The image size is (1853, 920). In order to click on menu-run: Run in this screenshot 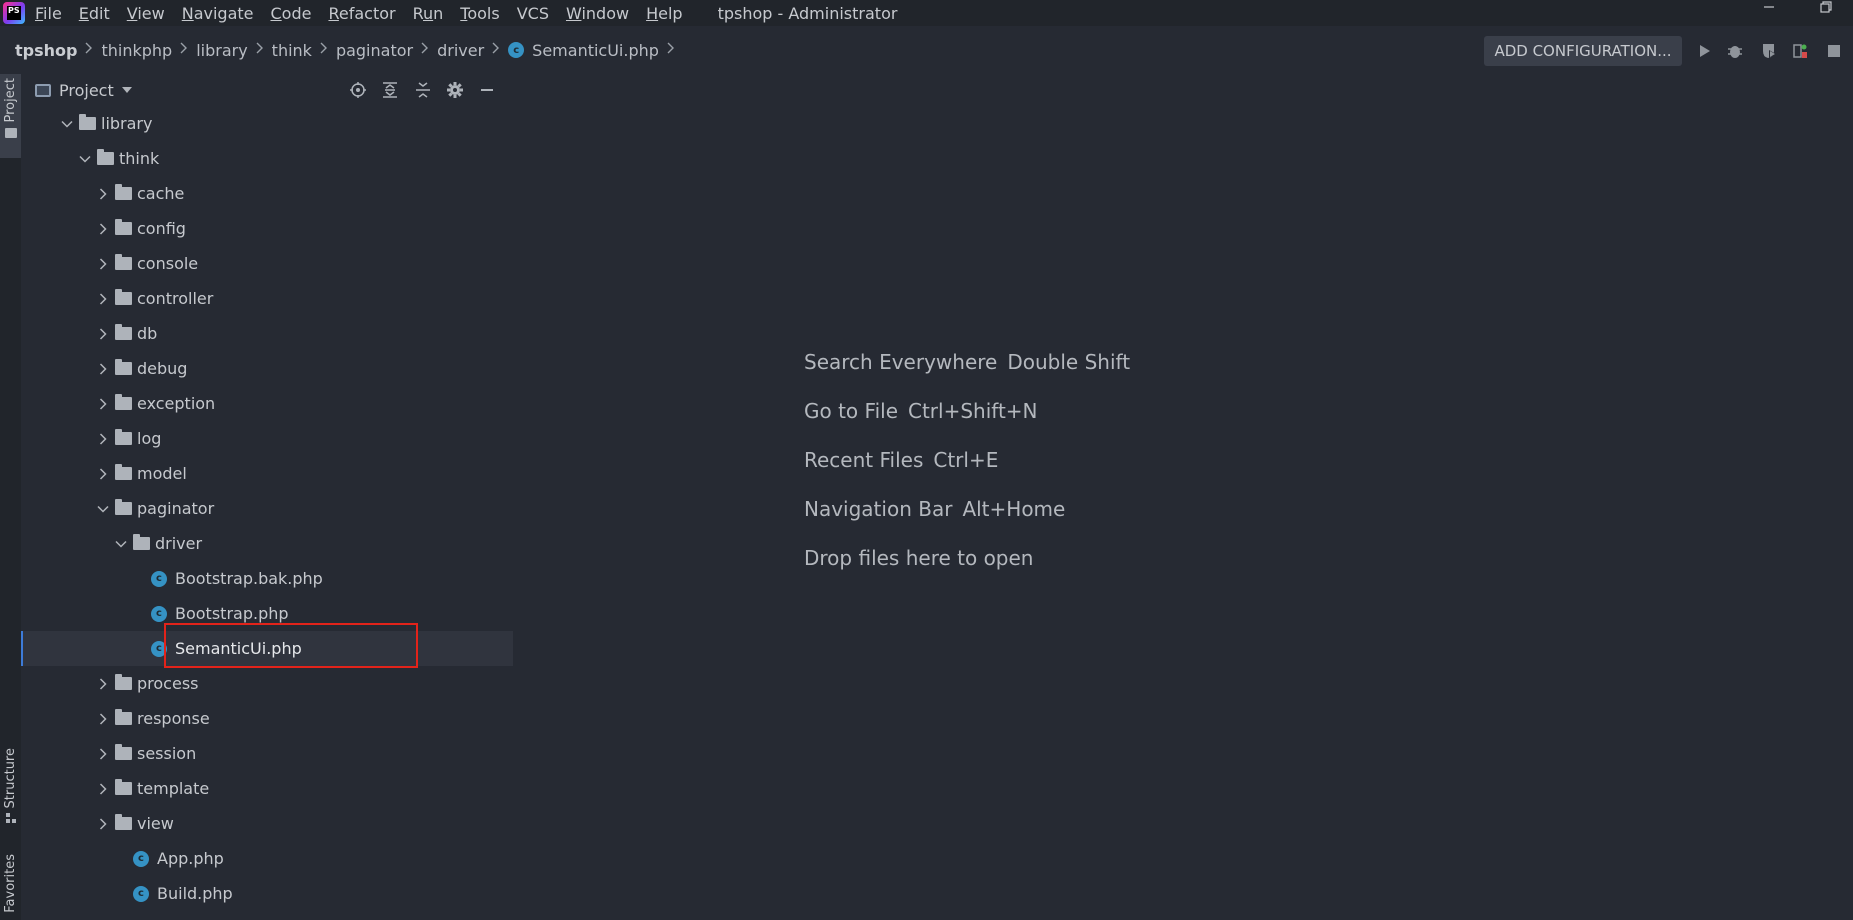, I will do `click(428, 13)`.